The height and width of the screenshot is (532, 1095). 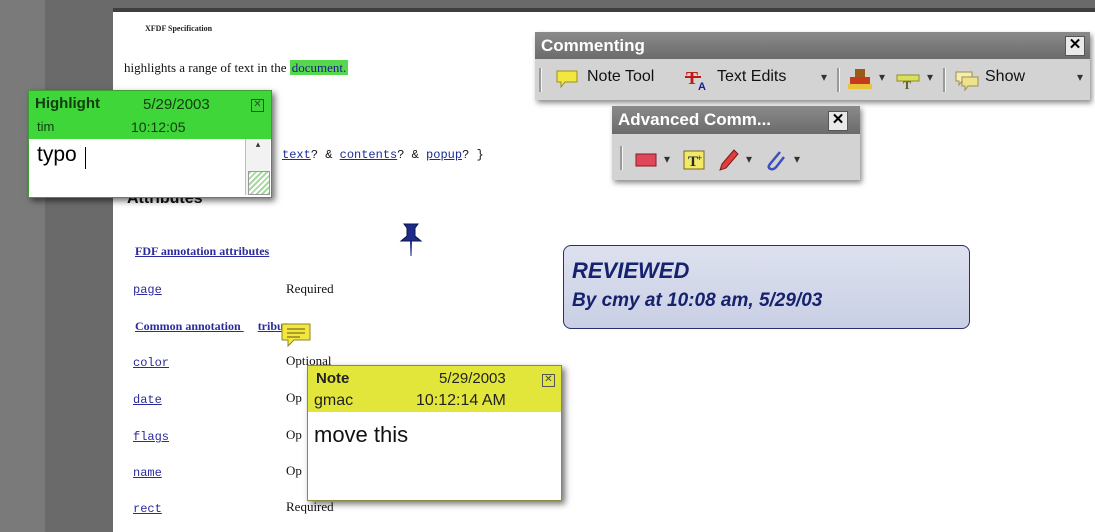 I want to click on text-edits-dropdown-arrow: ▾, so click(x=824, y=77).